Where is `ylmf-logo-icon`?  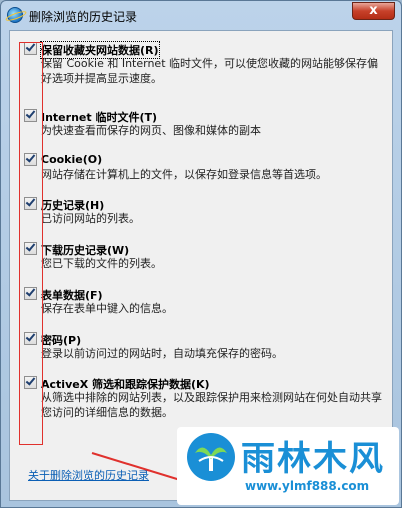
ylmf-logo-icon is located at coordinates (211, 457).